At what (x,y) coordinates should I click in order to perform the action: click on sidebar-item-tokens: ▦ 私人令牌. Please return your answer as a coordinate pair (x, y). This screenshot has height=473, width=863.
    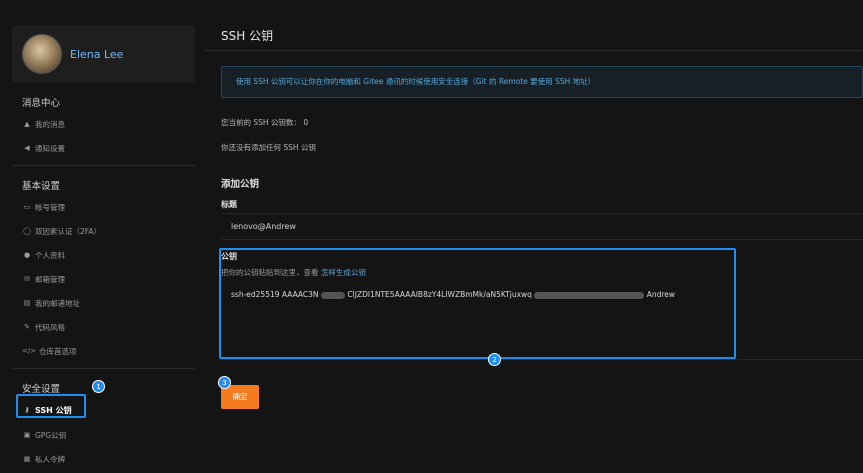
    Looking at the image, I should click on (43, 459).